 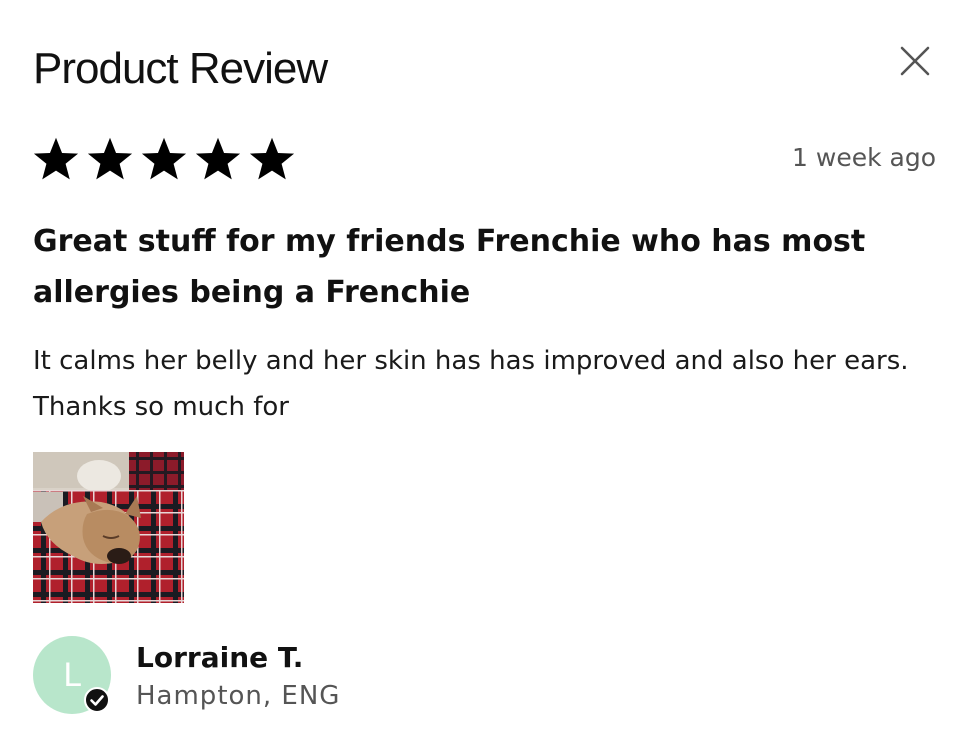 I want to click on review-photo-image, so click(x=108, y=527).